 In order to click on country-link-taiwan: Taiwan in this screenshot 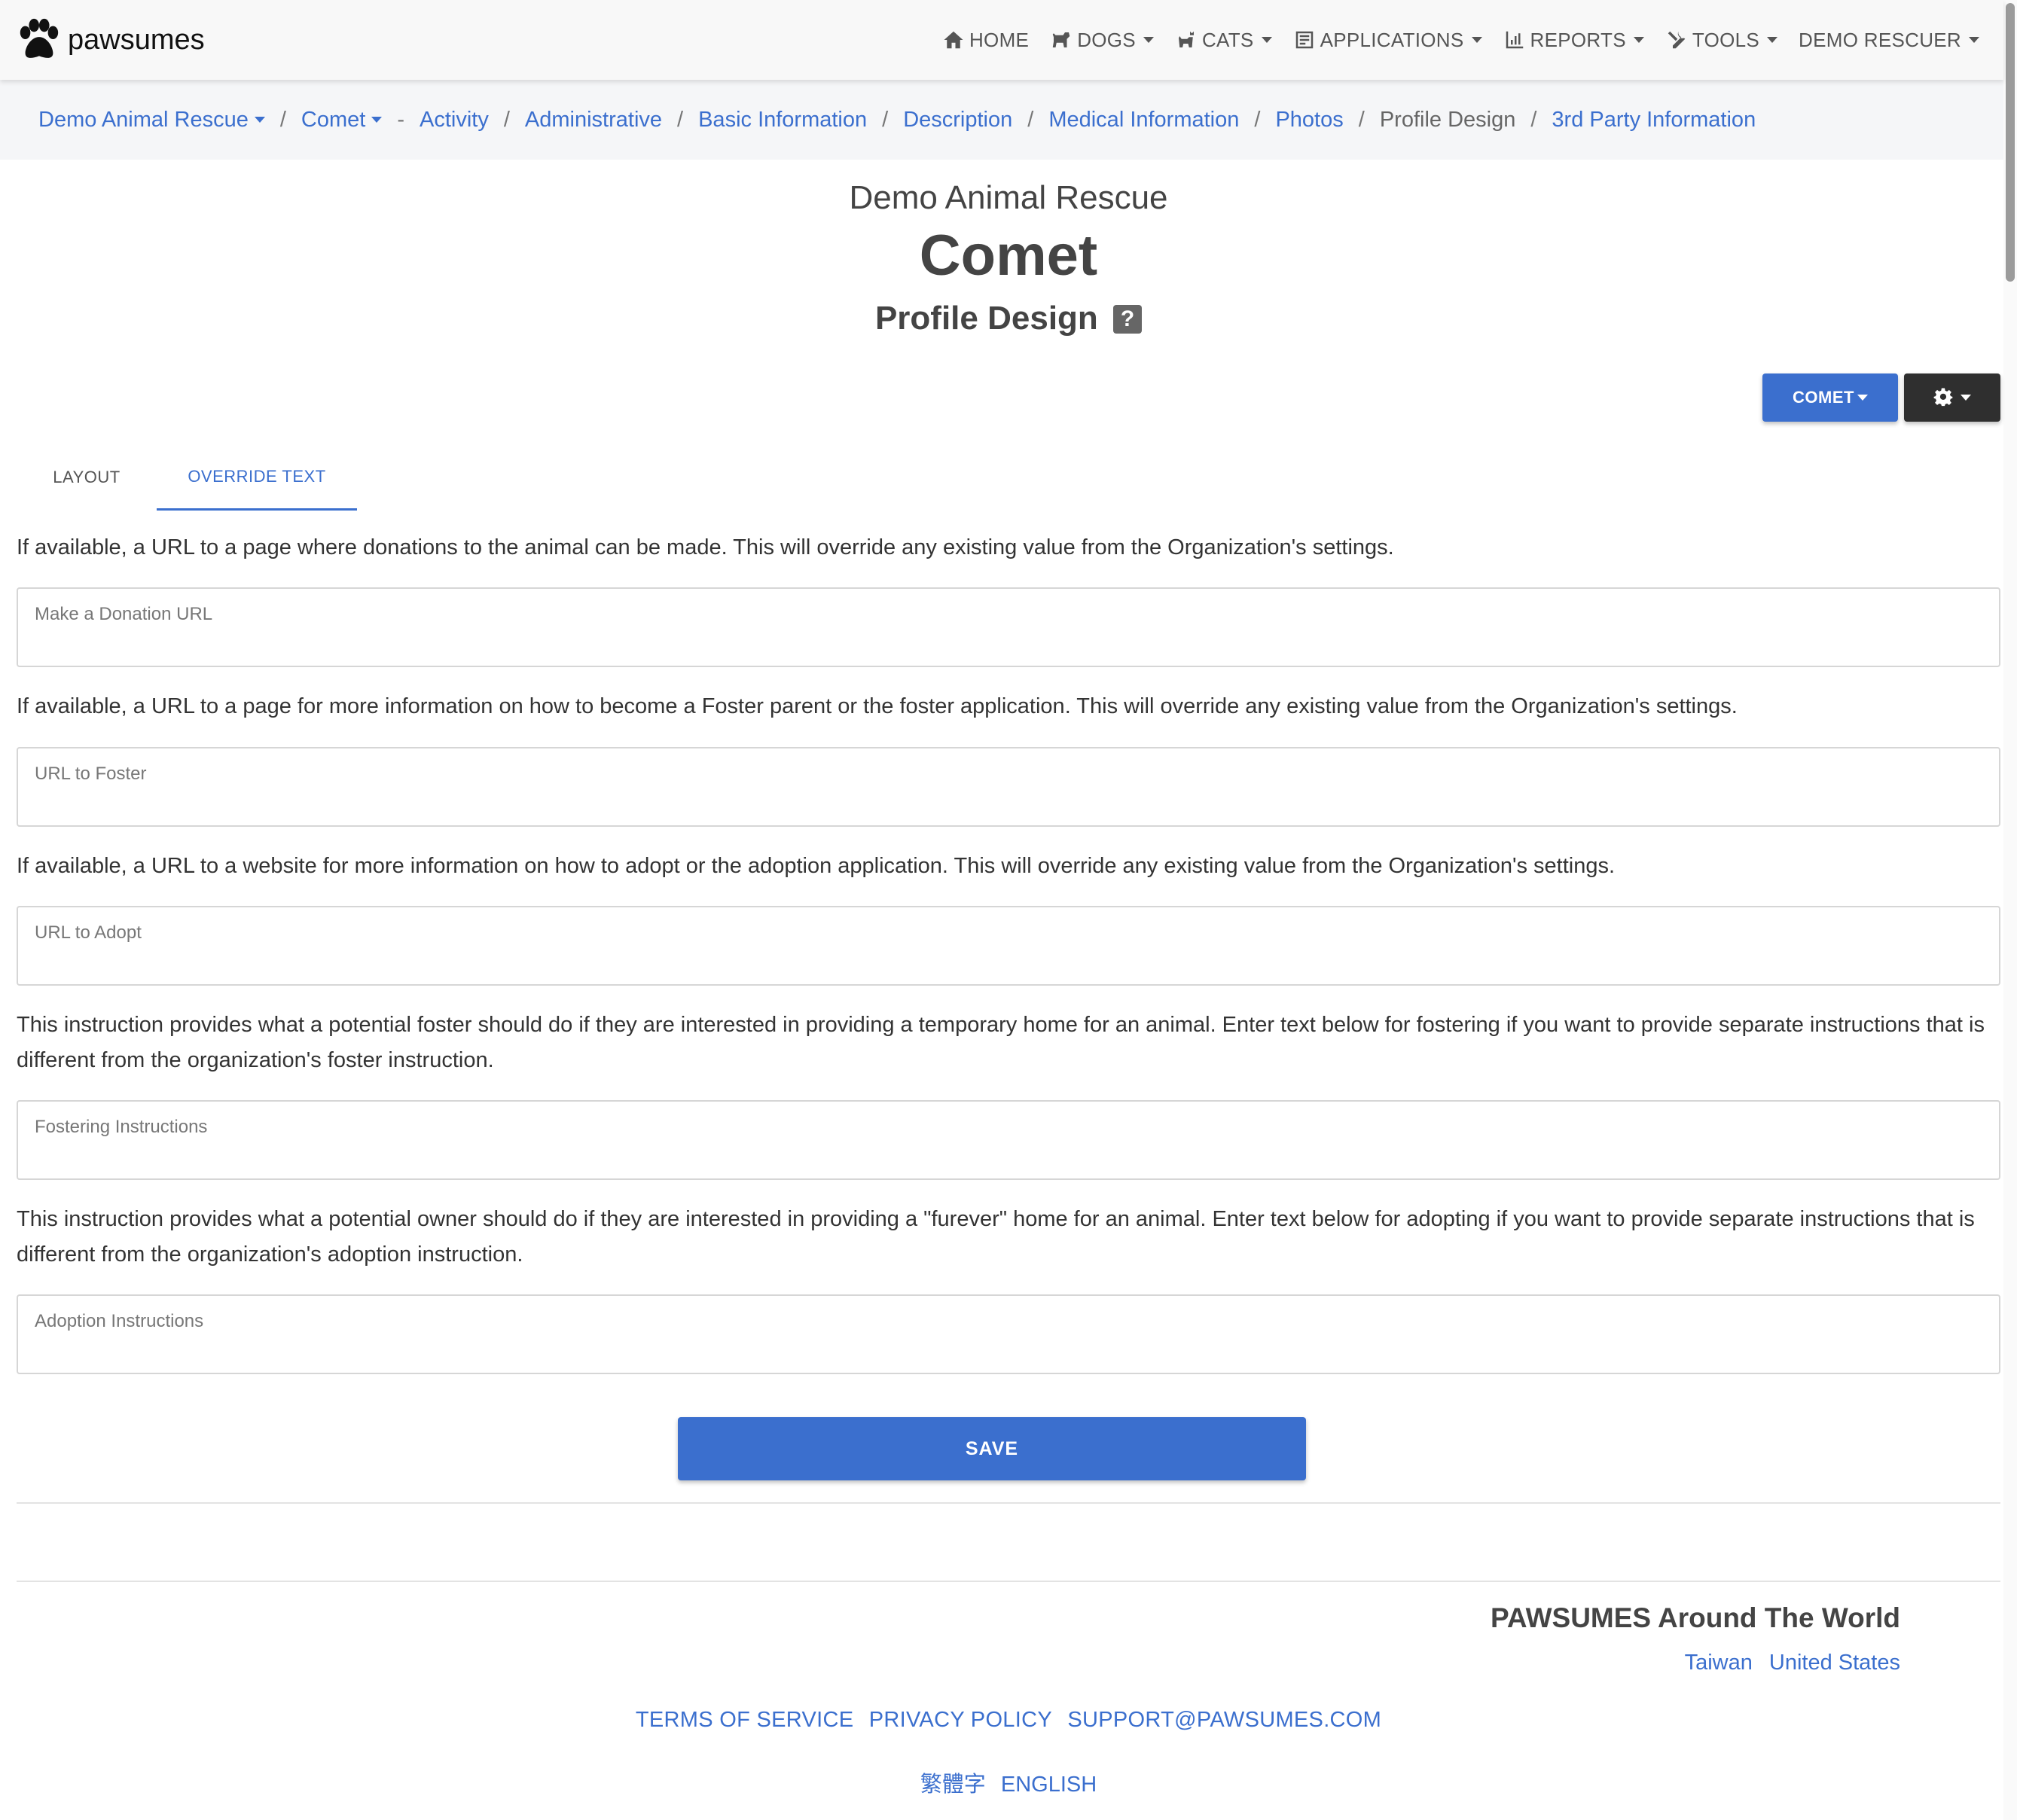, I will do `click(1719, 1663)`.